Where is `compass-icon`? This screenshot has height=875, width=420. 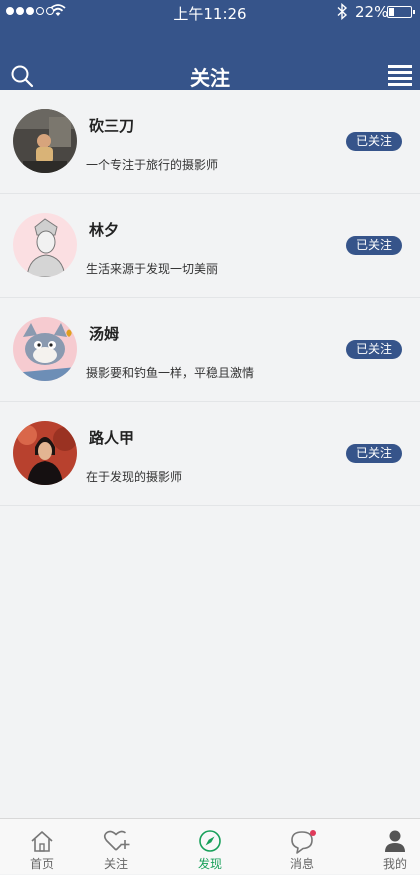
compass-icon is located at coordinates (210, 841).